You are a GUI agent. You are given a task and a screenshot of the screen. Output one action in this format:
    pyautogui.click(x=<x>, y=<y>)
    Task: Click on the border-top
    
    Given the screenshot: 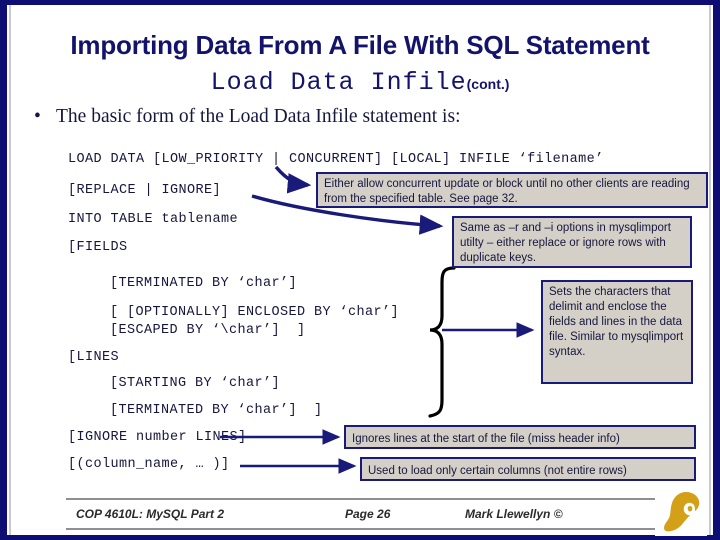 What is the action you would take?
    pyautogui.click(x=360, y=2)
    